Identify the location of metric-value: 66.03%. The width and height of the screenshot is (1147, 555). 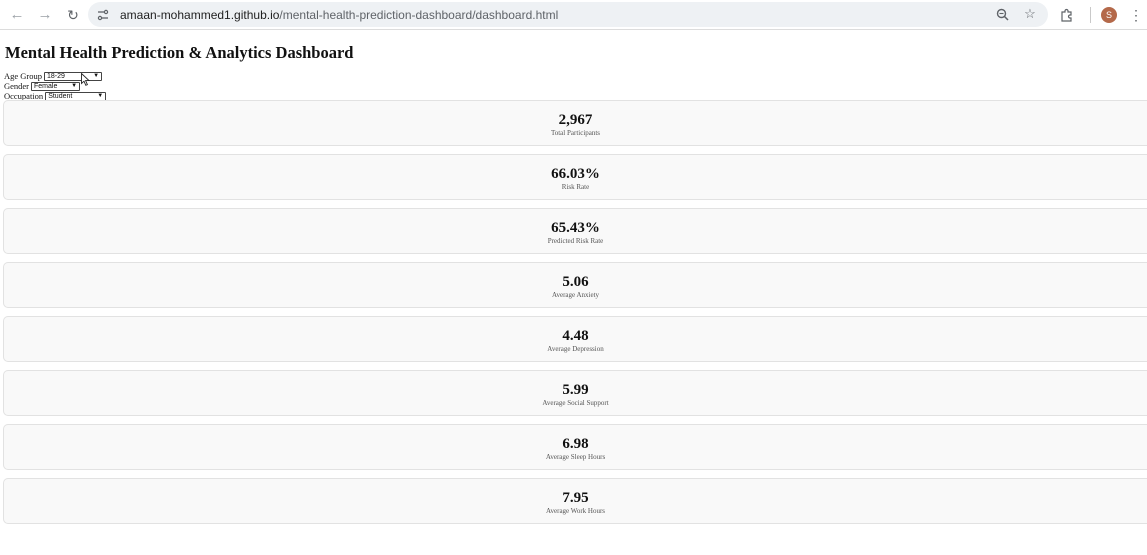
(575, 174).